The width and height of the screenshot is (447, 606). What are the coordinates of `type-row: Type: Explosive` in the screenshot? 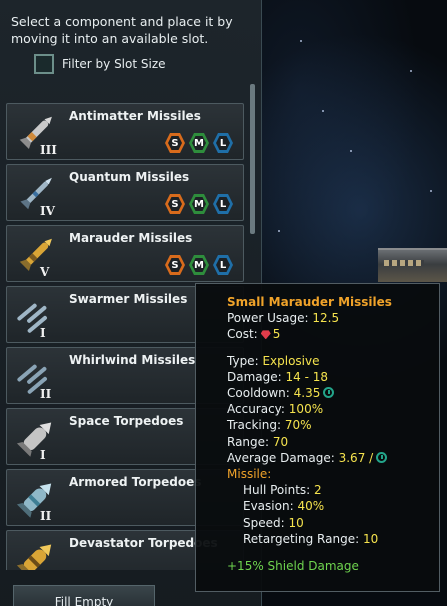 It's located at (273, 360).